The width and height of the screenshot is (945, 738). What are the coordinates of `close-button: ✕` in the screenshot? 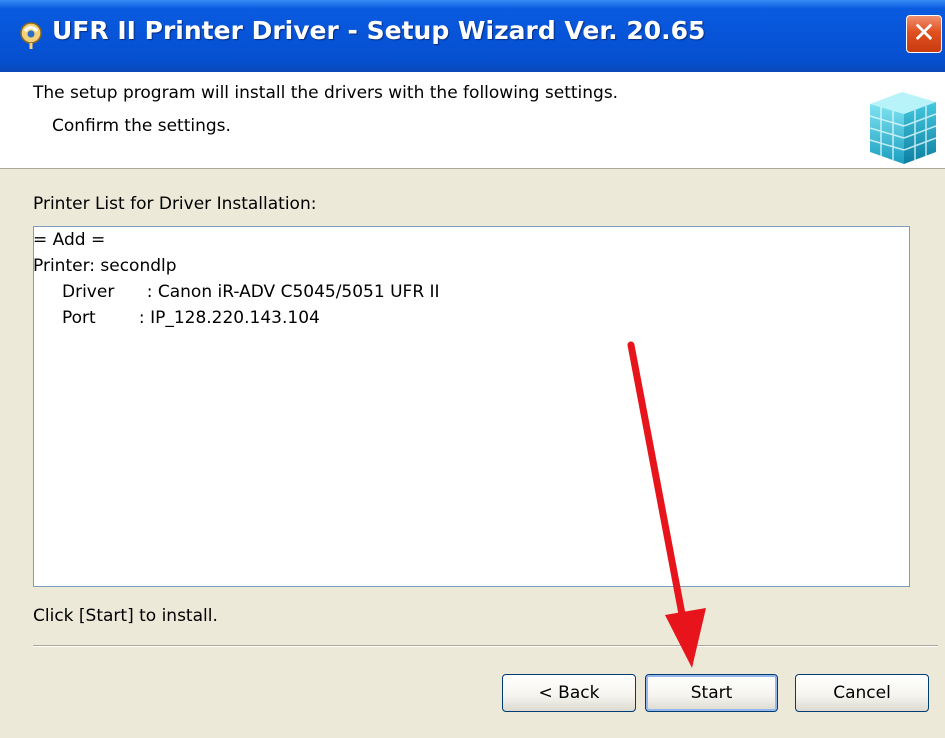 It's located at (924, 34).